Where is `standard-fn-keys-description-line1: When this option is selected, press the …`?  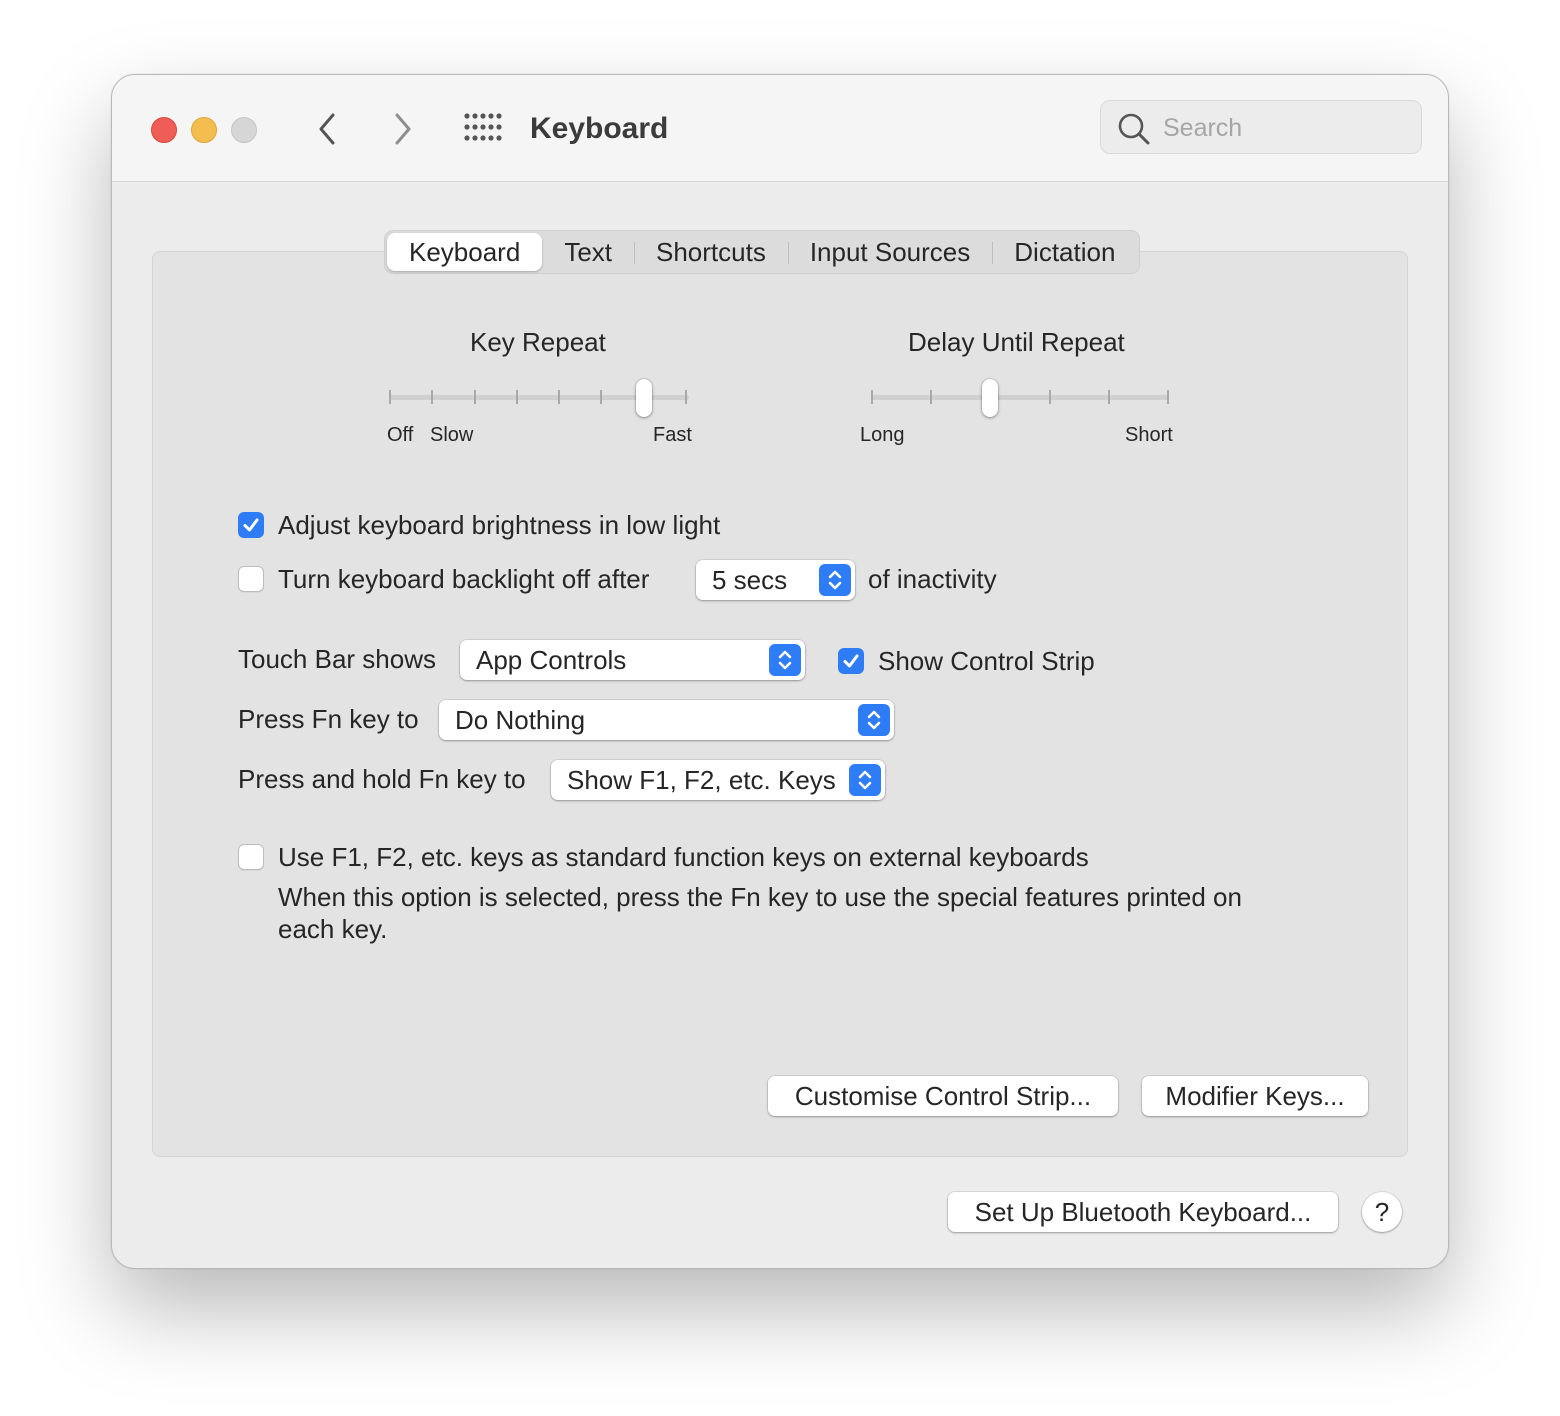 standard-fn-keys-description-line1: When this option is selected, press the … is located at coordinates (760, 897).